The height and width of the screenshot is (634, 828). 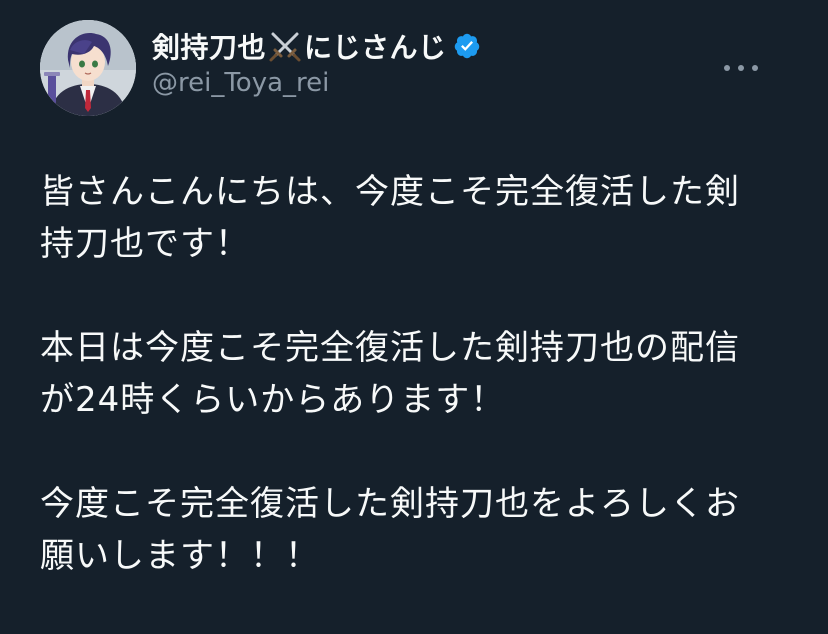 What do you see at coordinates (316, 83) in the screenshot?
I see `author-handle: @rei_Toya_rei` at bounding box center [316, 83].